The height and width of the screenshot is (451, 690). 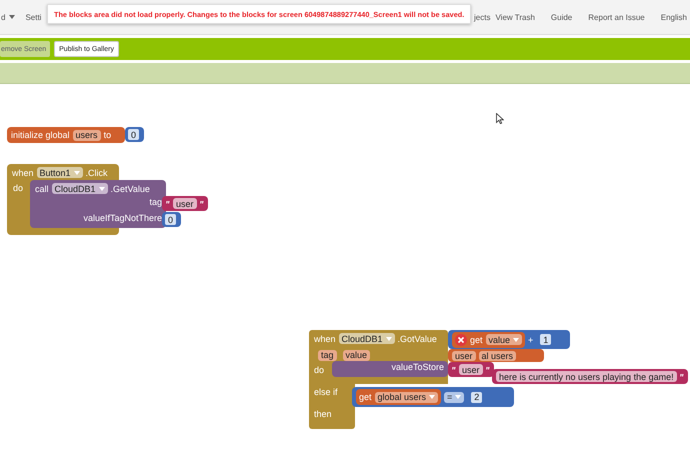 What do you see at coordinates (323, 414) in the screenshot?
I see `block-label: then` at bounding box center [323, 414].